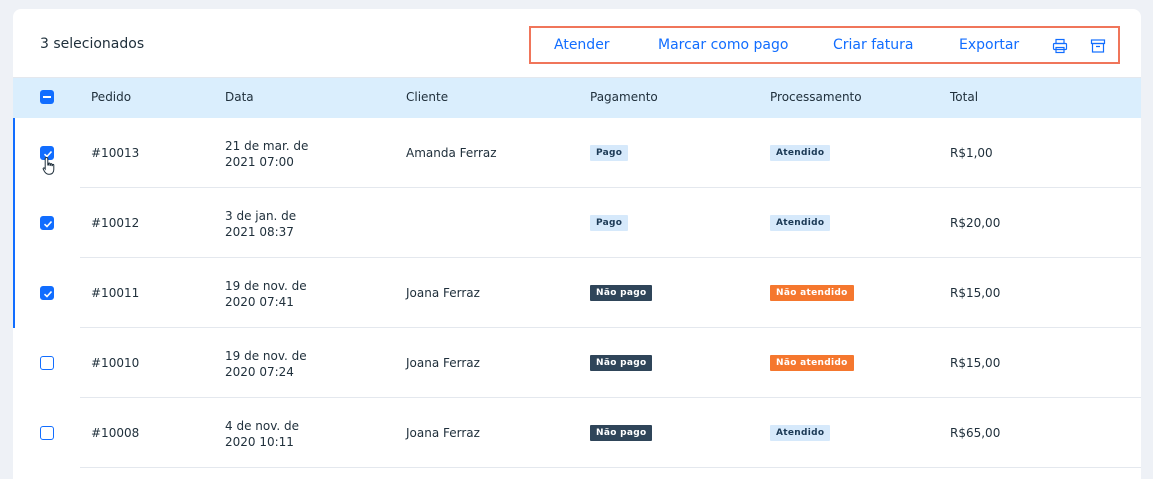  What do you see at coordinates (873, 45) in the screenshot?
I see `create-invoice-button: Criar fatura` at bounding box center [873, 45].